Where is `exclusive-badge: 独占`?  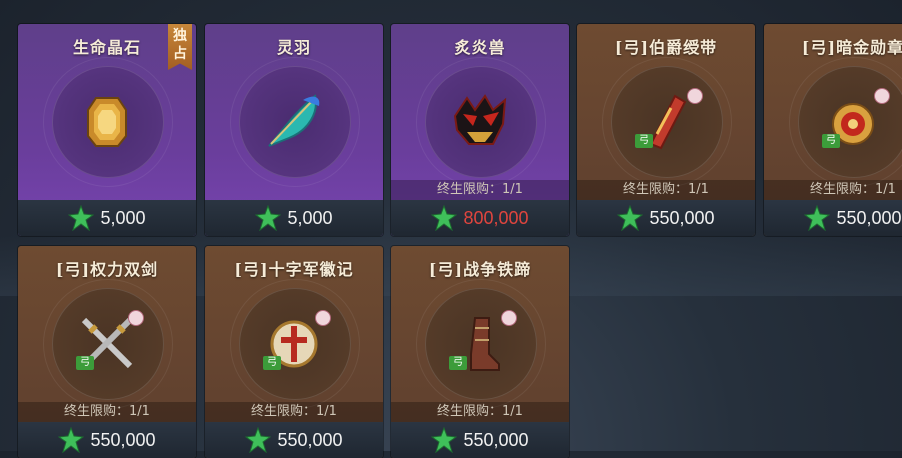 exclusive-badge: 独占 is located at coordinates (180, 47).